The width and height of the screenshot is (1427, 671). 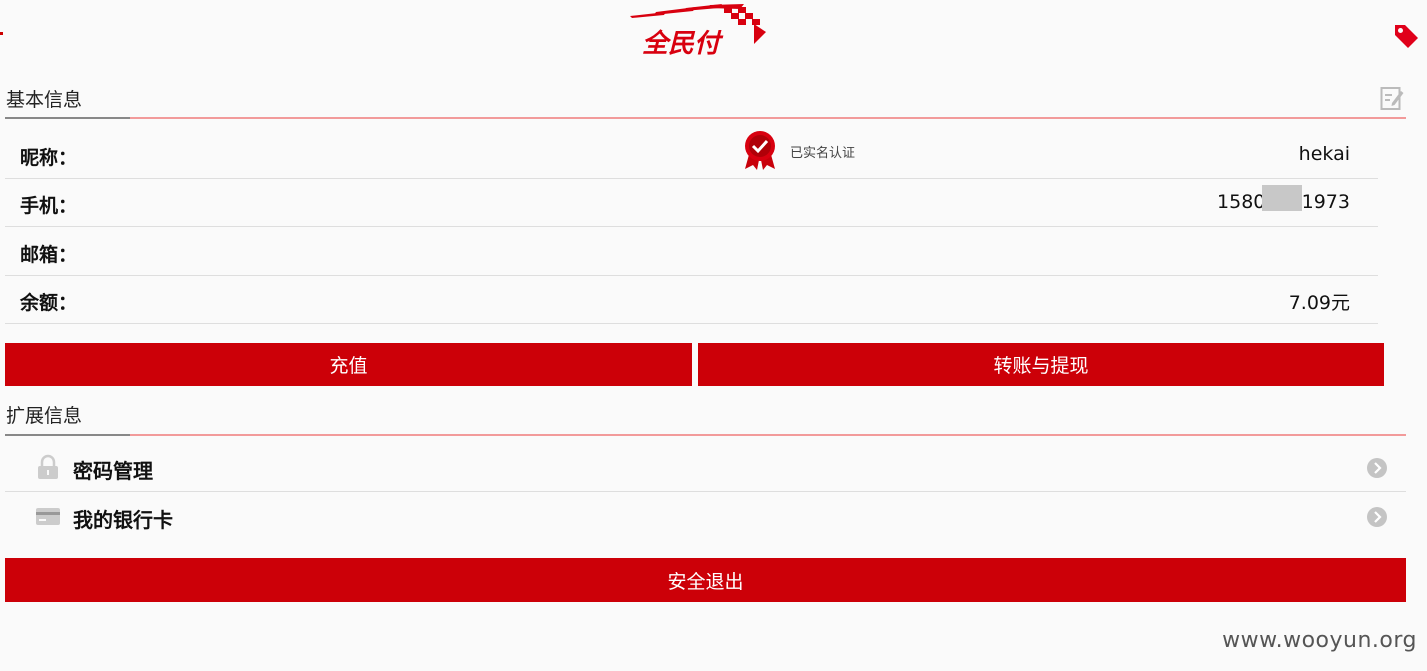 I want to click on nickname-label: 昵称：, so click(x=49, y=158).